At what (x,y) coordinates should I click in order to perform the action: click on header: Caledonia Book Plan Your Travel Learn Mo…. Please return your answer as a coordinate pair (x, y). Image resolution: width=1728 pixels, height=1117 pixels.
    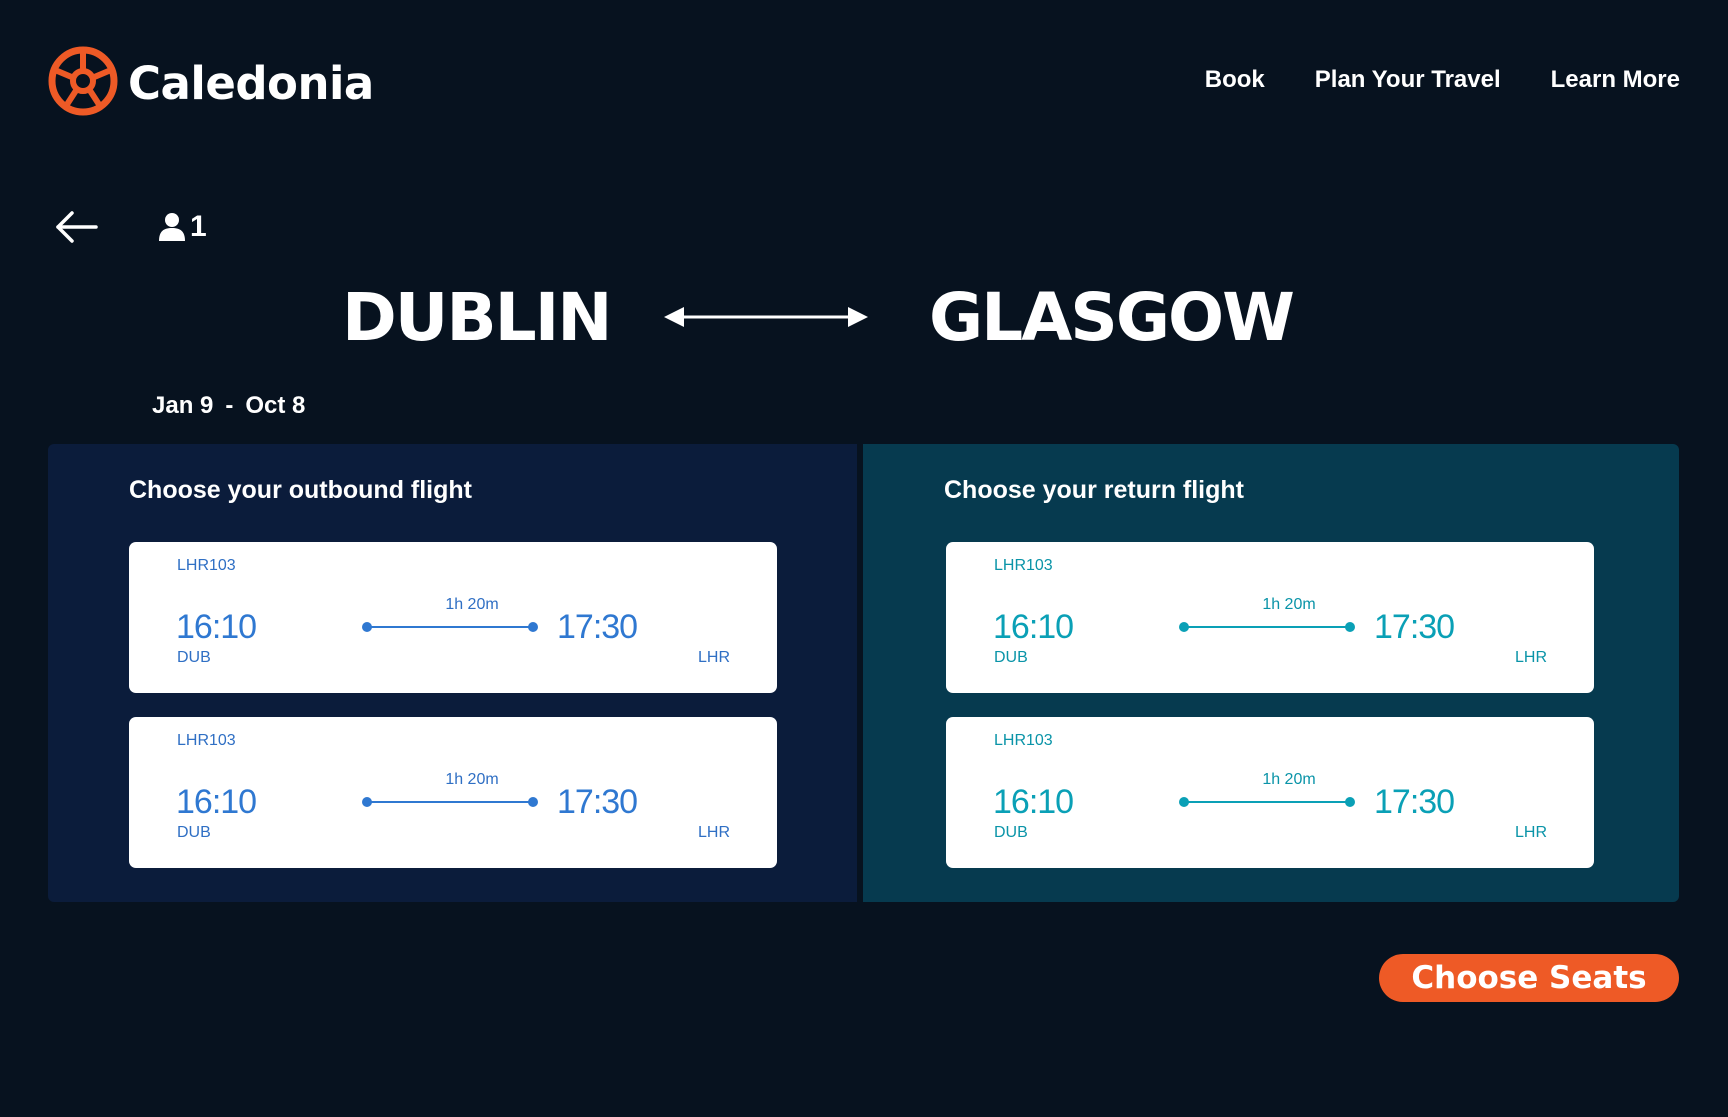
    Looking at the image, I should click on (864, 81).